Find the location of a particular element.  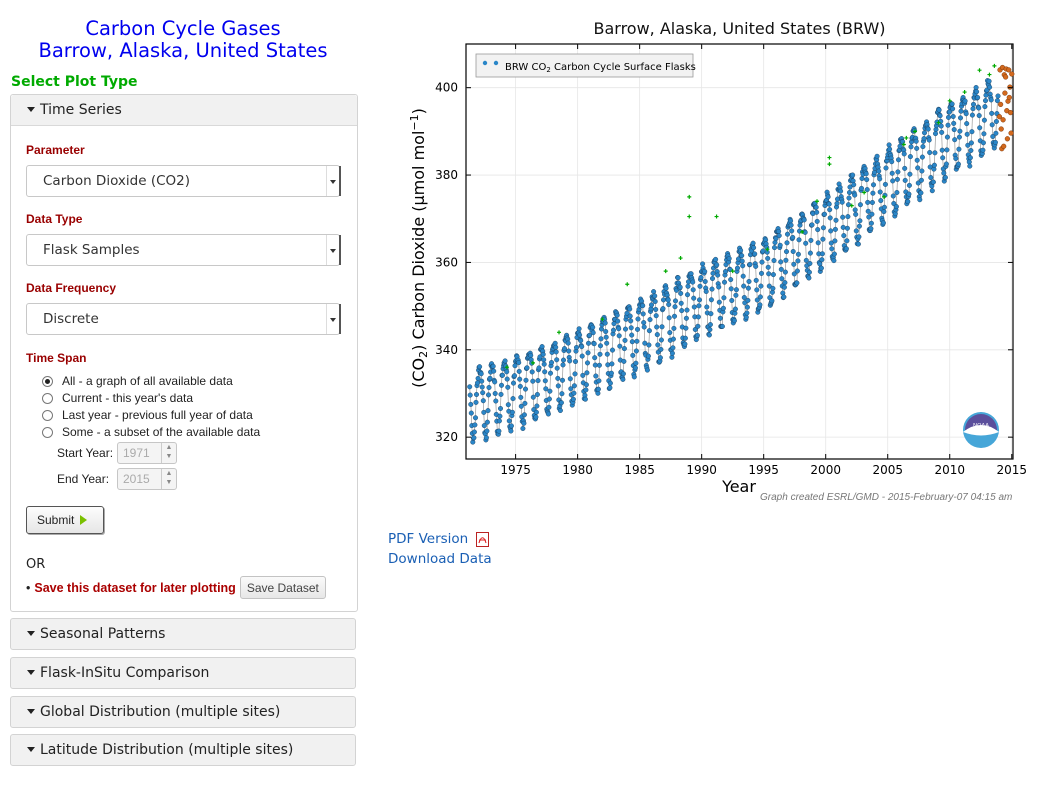

radio-checked-icon is located at coordinates (47, 381).